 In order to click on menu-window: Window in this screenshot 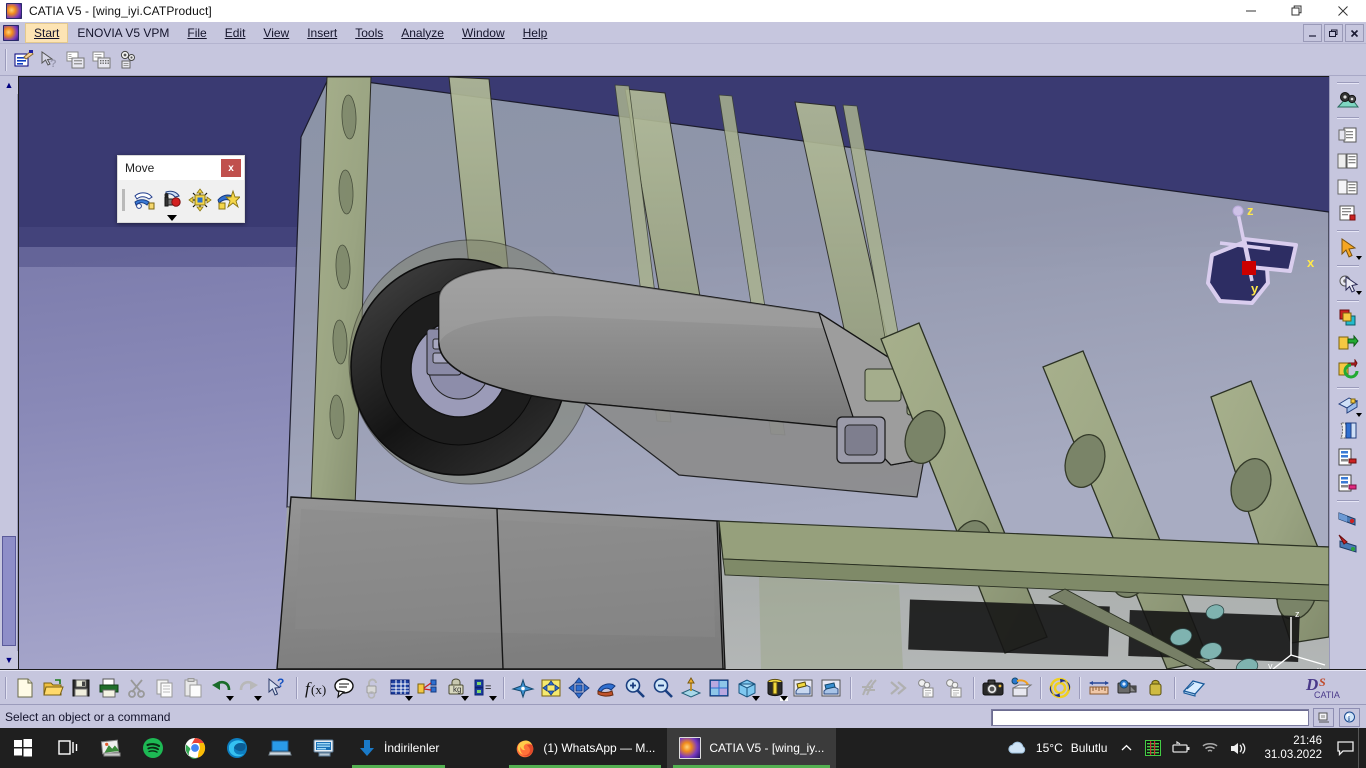, I will do `click(483, 33)`.